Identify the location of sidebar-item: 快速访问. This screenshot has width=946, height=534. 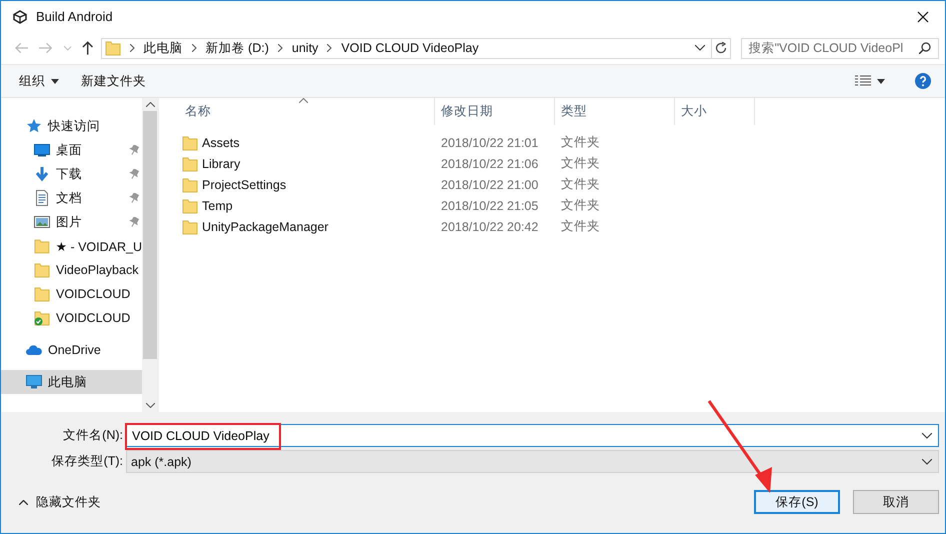
(71, 126).